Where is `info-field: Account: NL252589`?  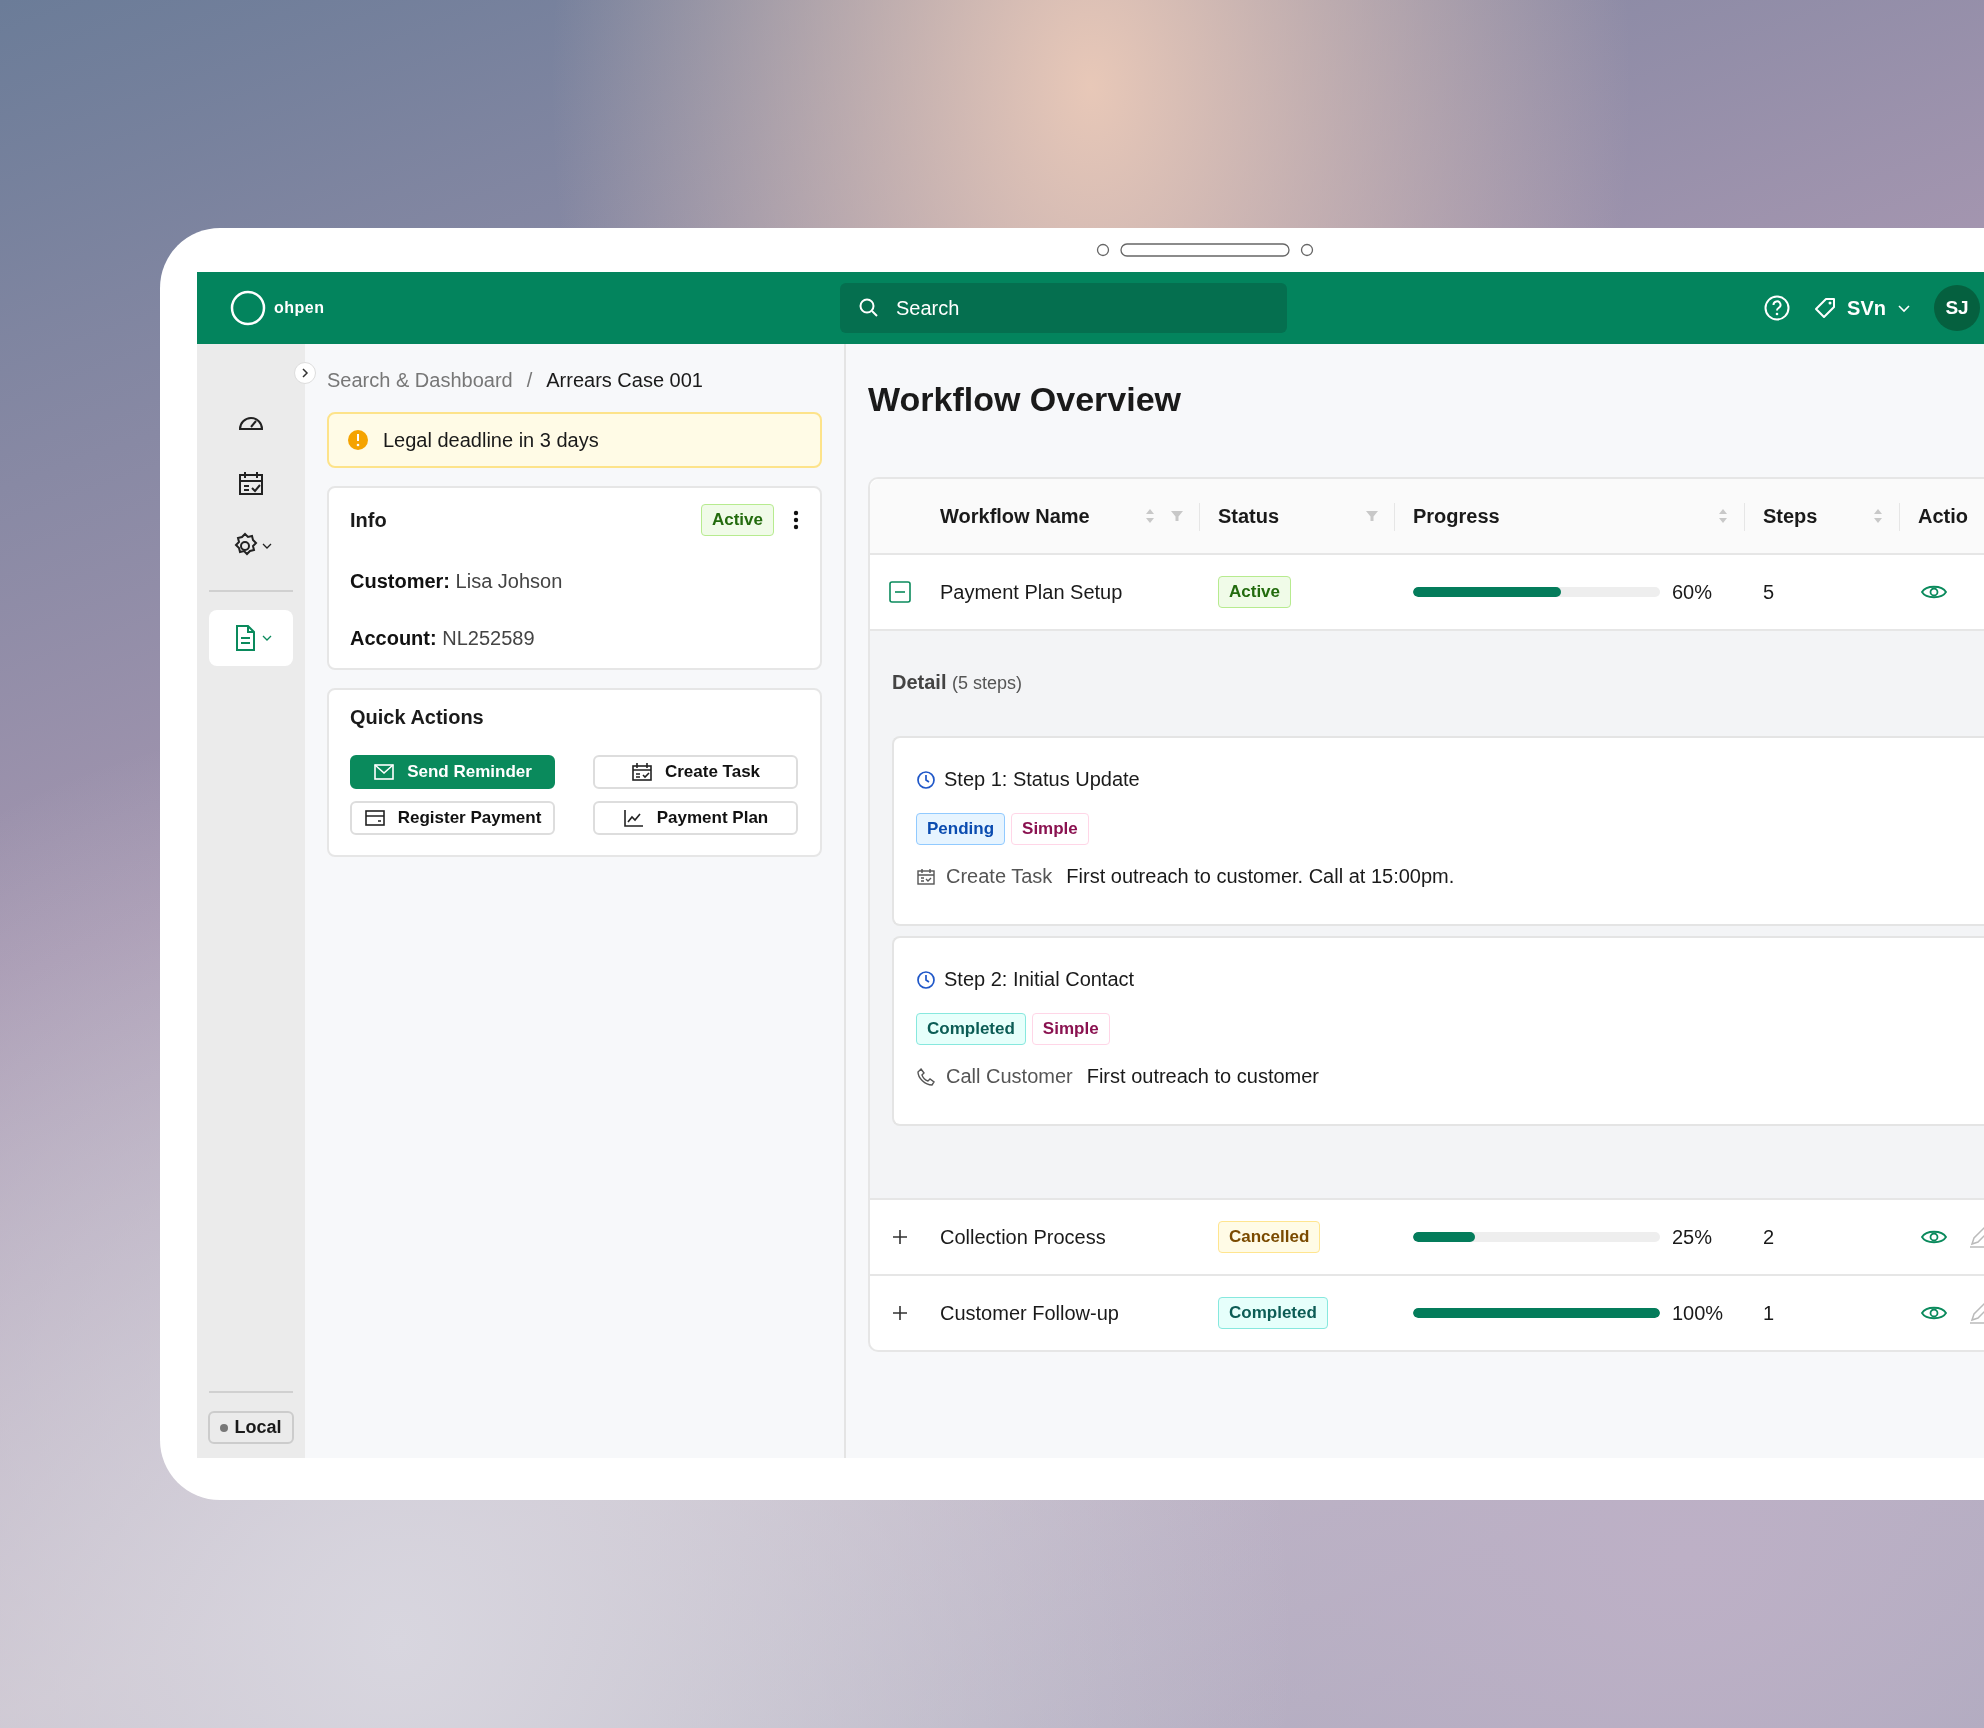
info-field: Account: NL252589 is located at coordinates (575, 638).